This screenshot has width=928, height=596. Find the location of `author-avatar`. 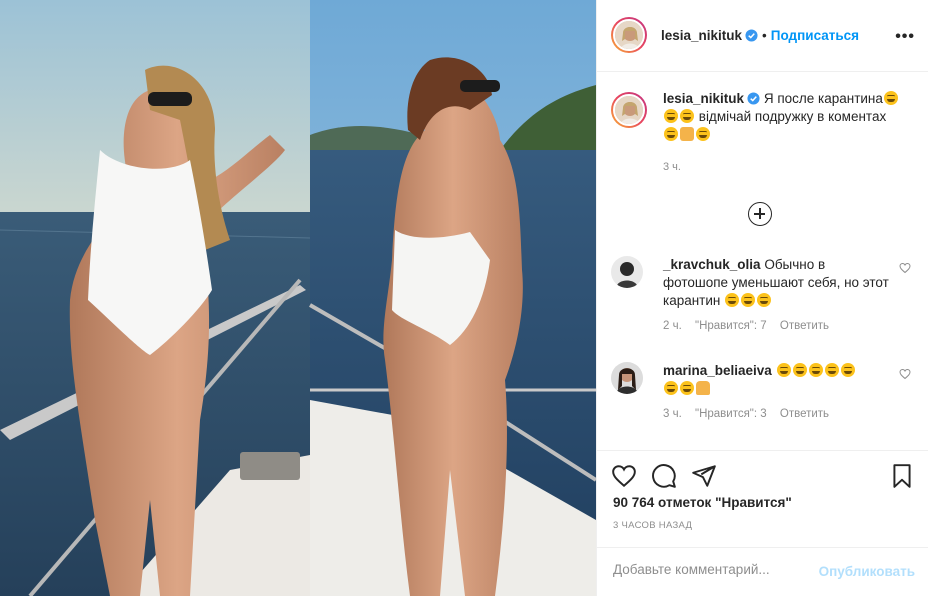

author-avatar is located at coordinates (629, 35).